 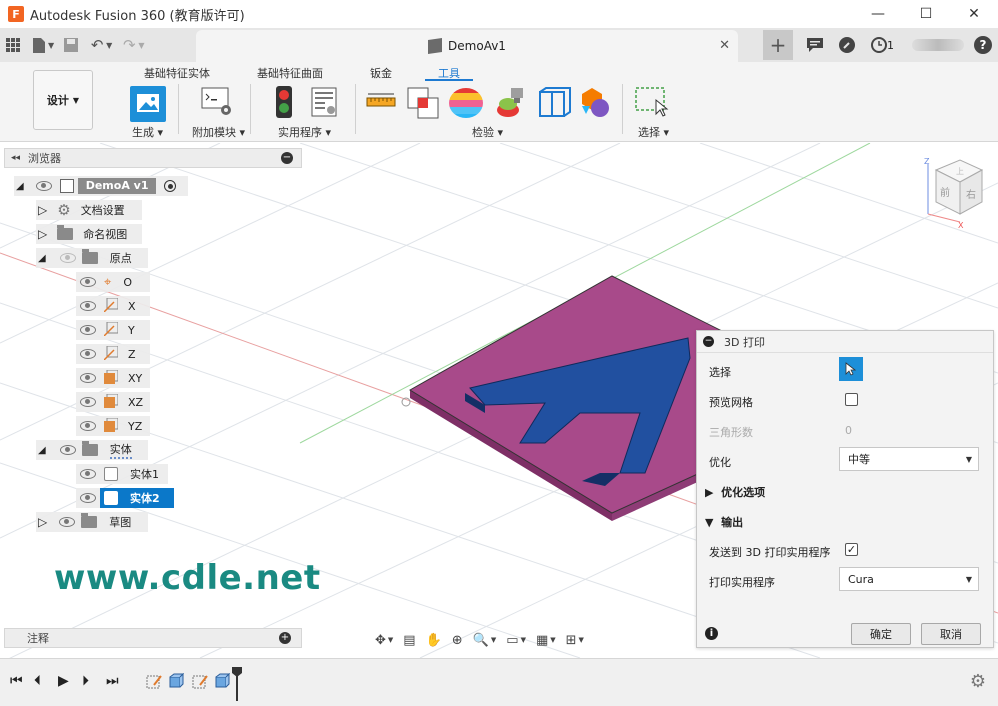 What do you see at coordinates (113, 402) in the screenshot?
I see `tree-item-xz-plane: XZ` at bounding box center [113, 402].